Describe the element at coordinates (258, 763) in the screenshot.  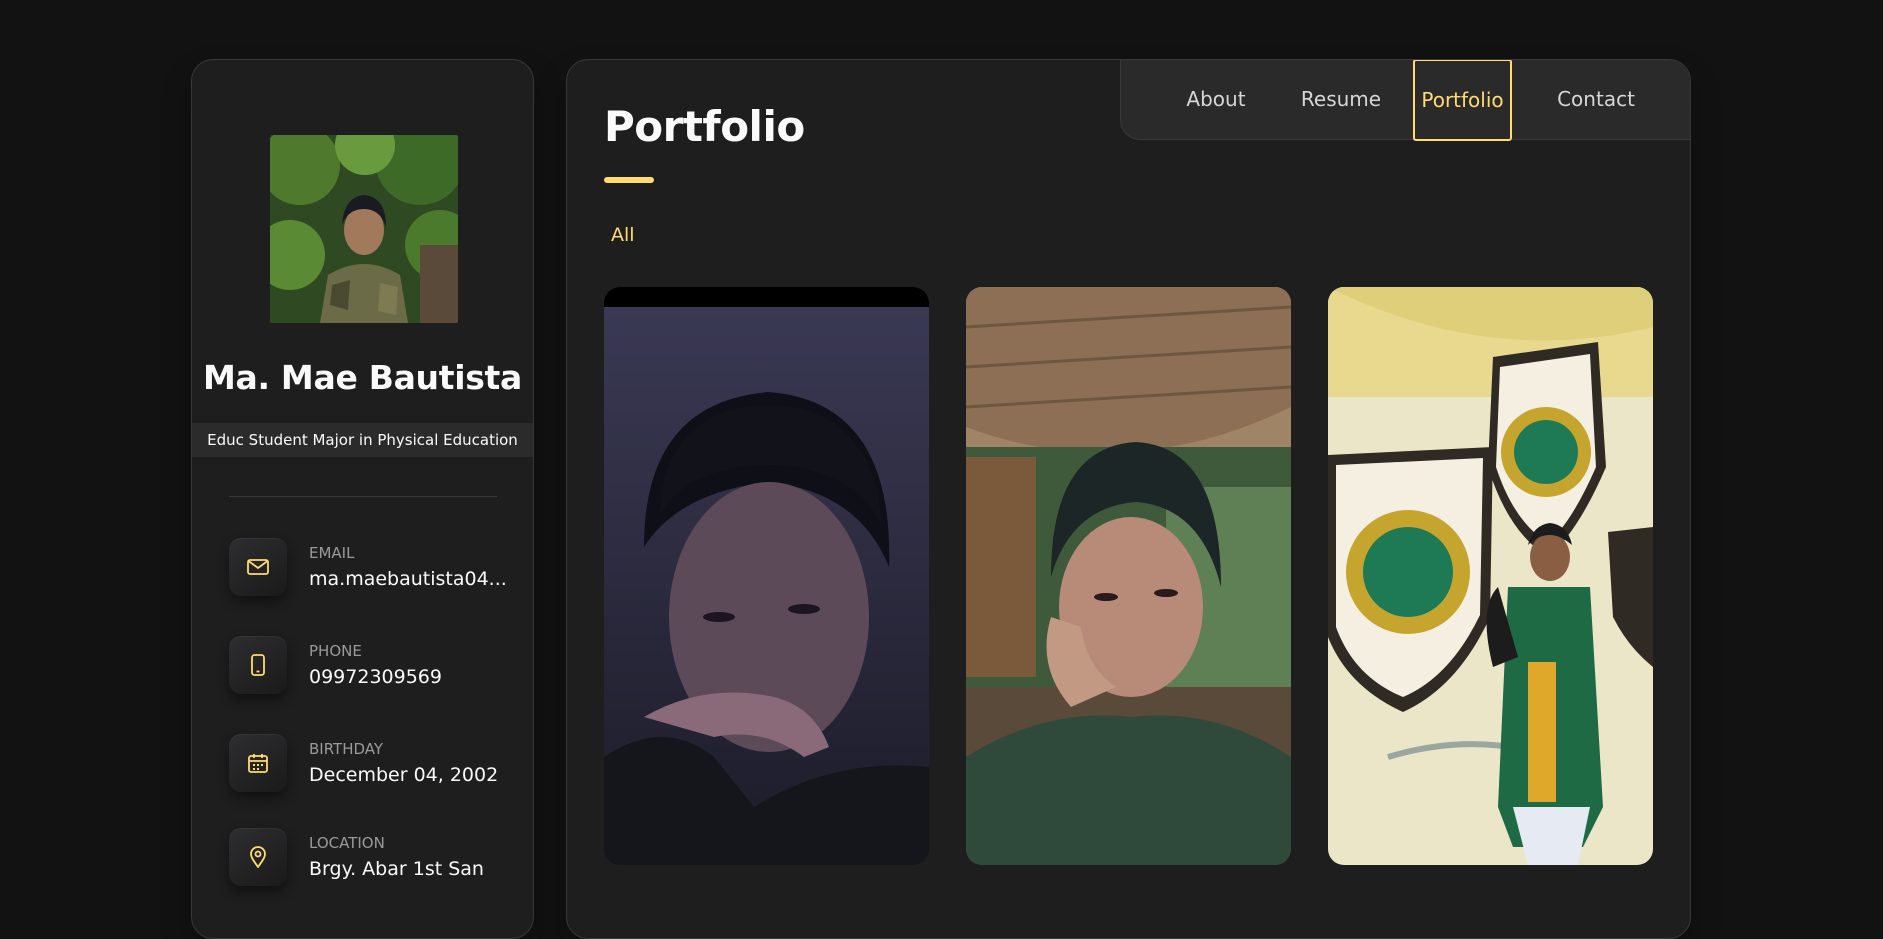
I see `calendar-icon` at that location.